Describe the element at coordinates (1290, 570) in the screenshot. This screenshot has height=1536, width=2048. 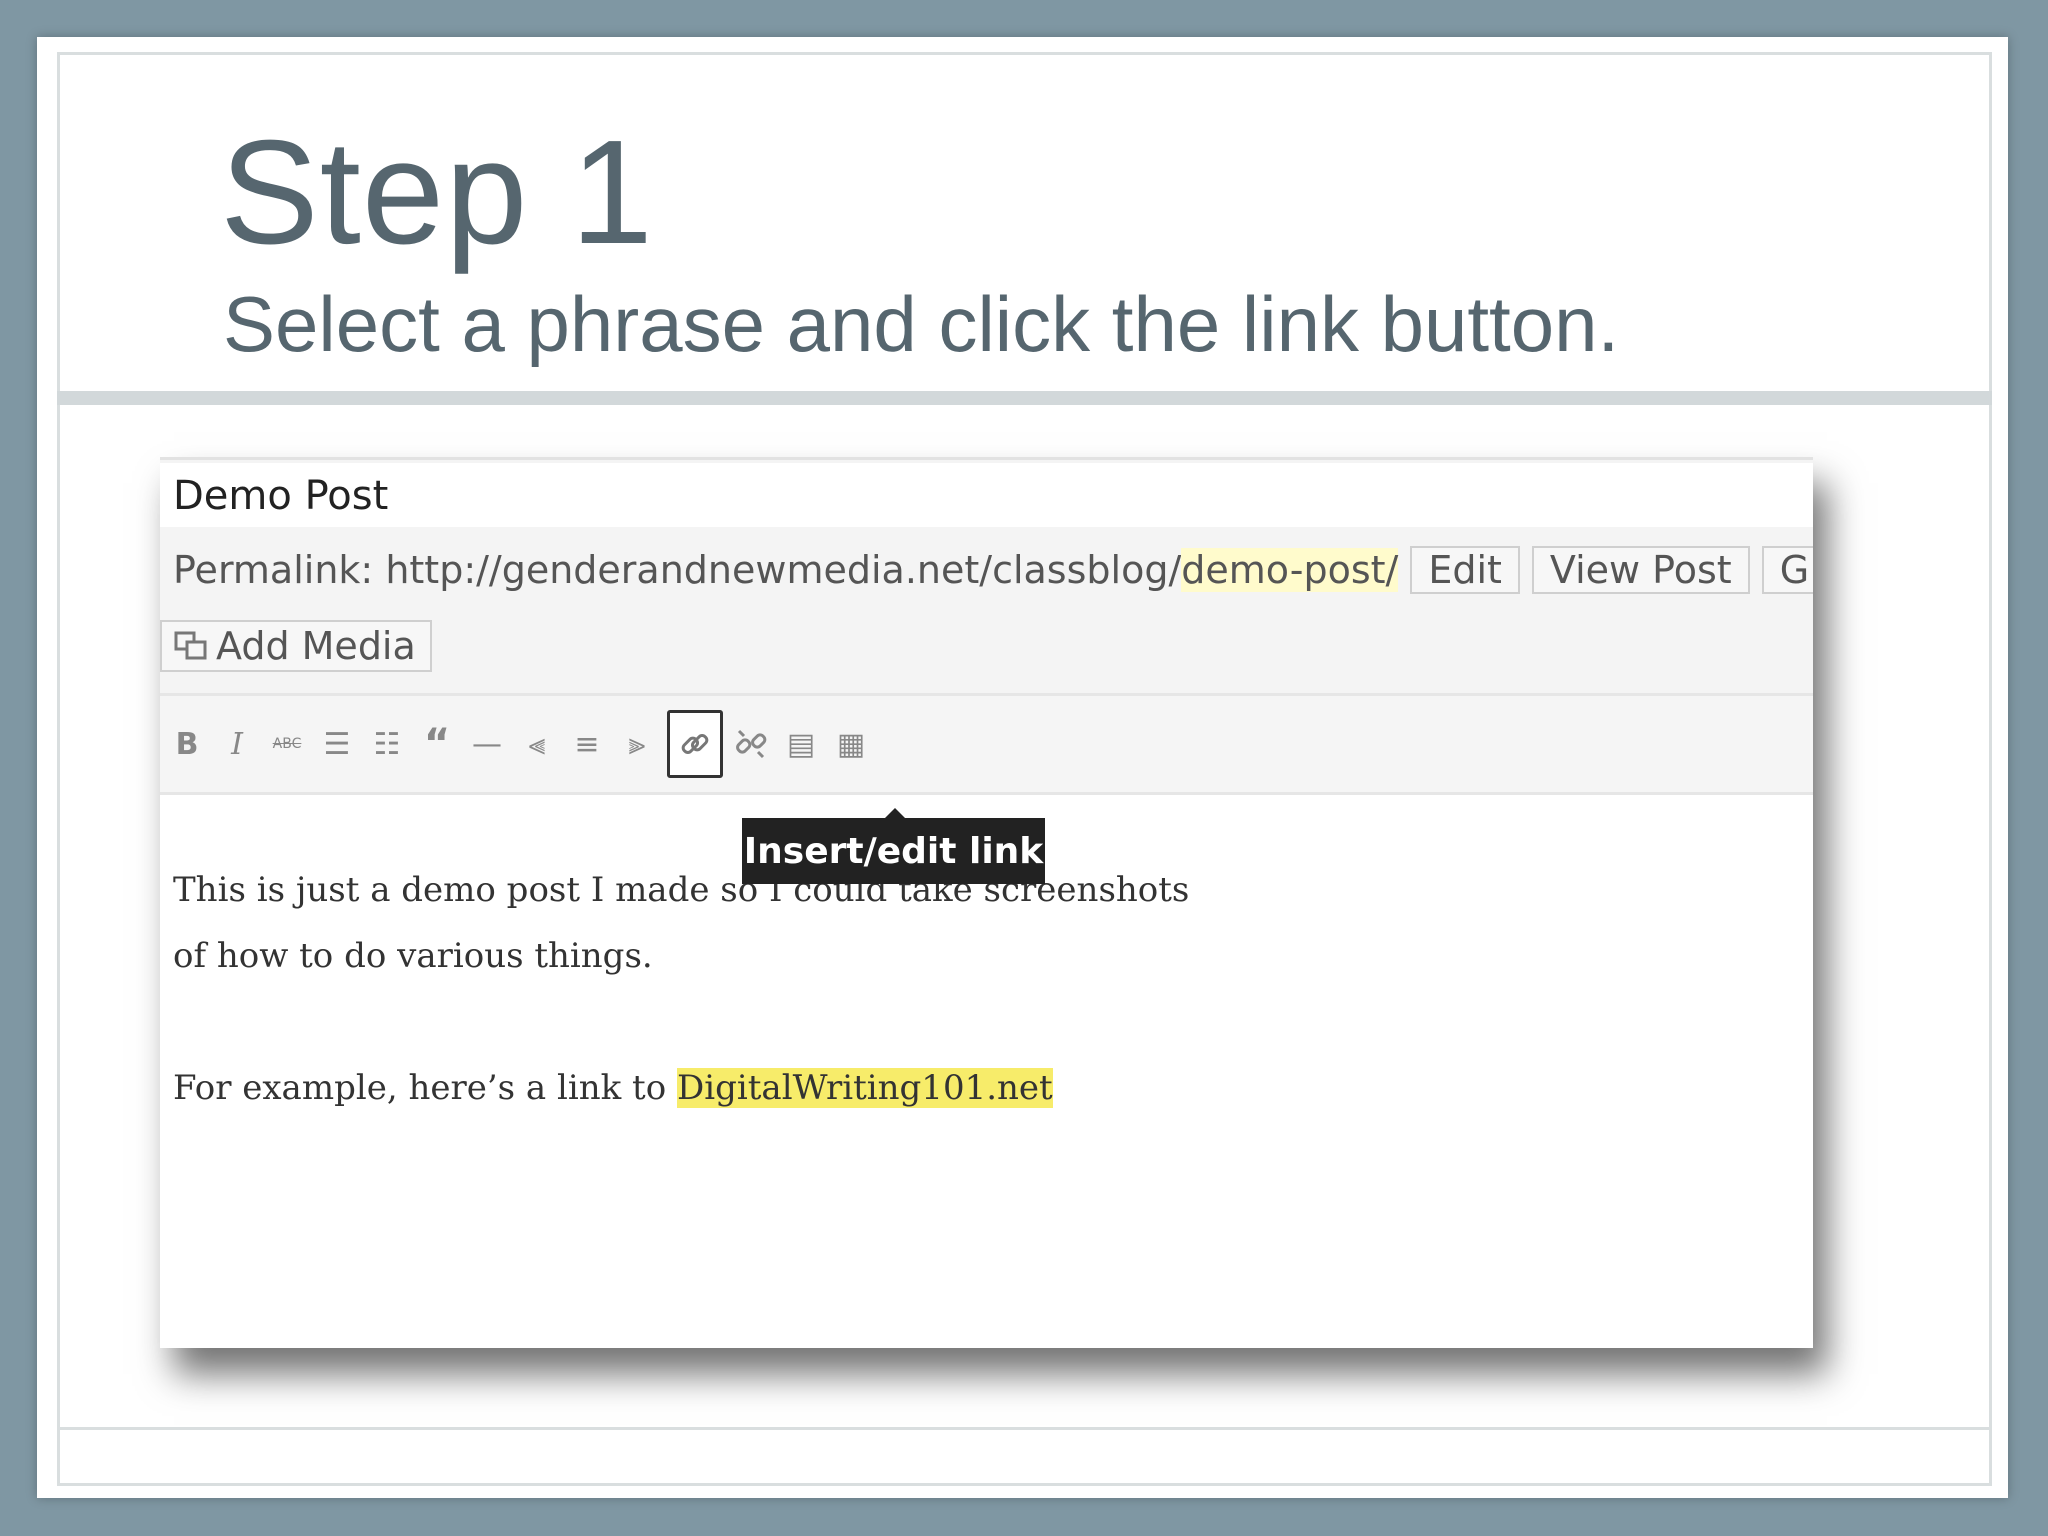
I see `permalink-slug: demo-post/` at that location.